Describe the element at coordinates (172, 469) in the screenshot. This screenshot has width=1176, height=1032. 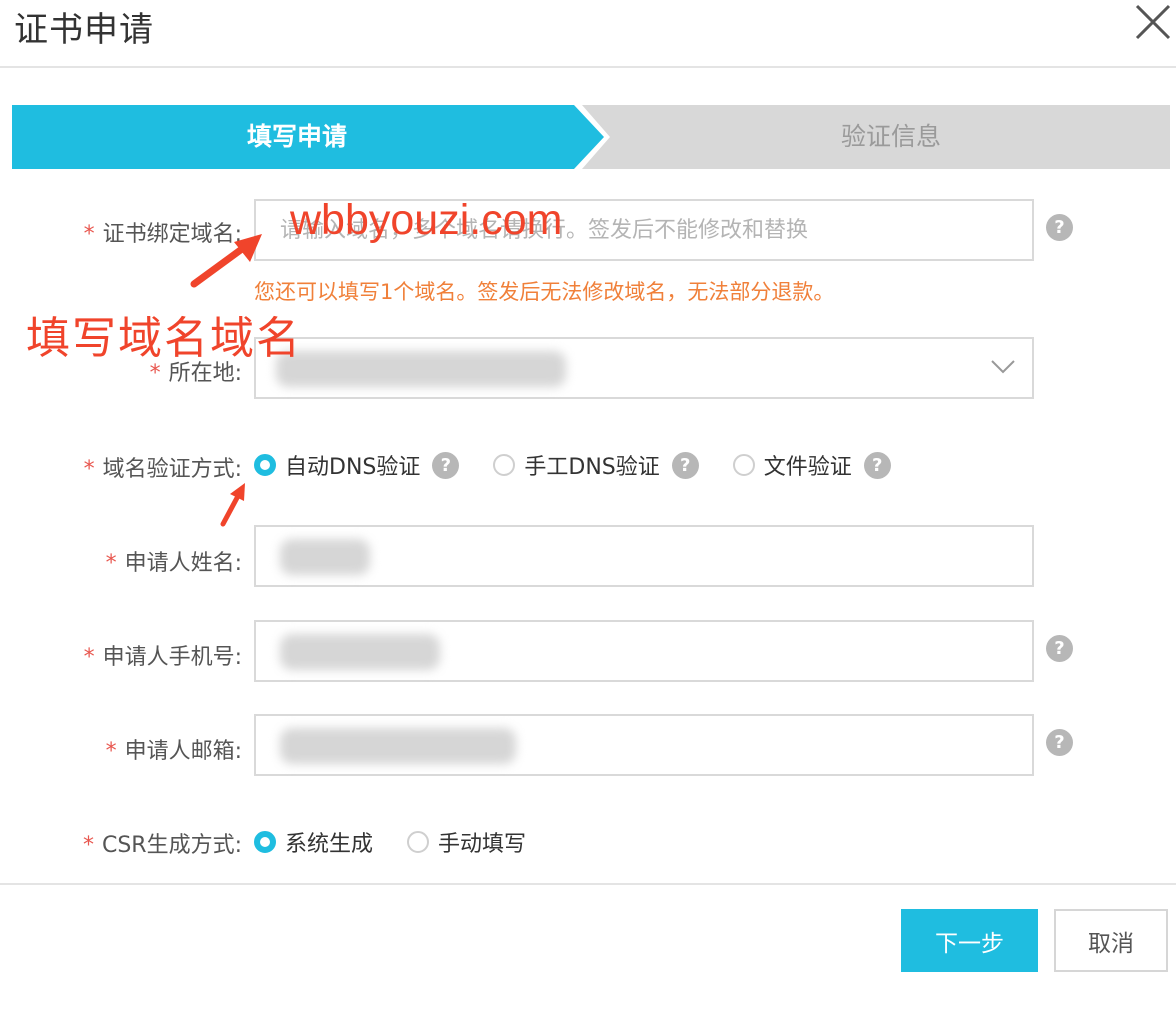
I see `verify-method-label-text: 域名验证方式:` at that location.